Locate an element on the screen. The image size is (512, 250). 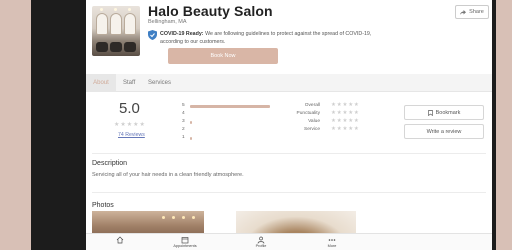
write-review-button: Write a review is located at coordinates (444, 131).